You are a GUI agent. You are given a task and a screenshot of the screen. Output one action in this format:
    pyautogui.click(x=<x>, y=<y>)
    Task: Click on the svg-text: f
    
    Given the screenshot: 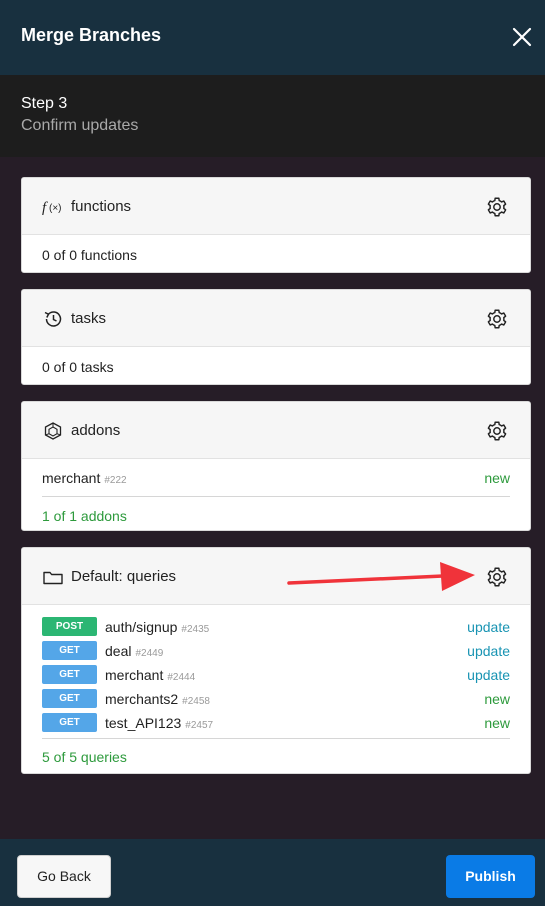 What is the action you would take?
    pyautogui.click(x=45, y=208)
    